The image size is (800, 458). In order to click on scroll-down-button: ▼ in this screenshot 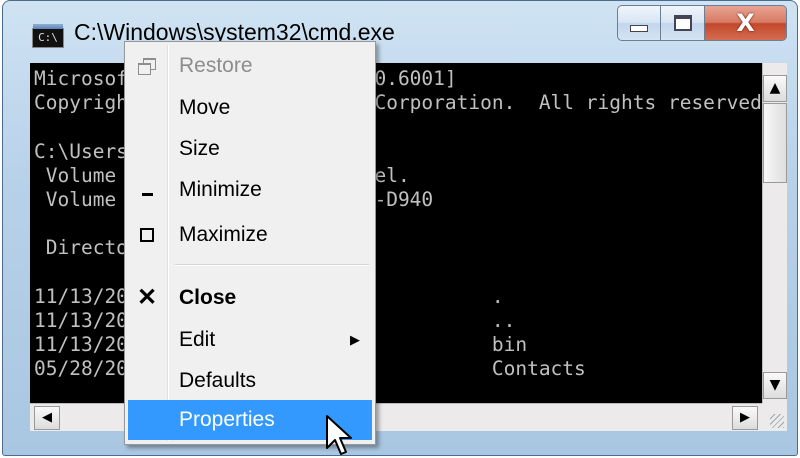, I will do `click(775, 385)`.